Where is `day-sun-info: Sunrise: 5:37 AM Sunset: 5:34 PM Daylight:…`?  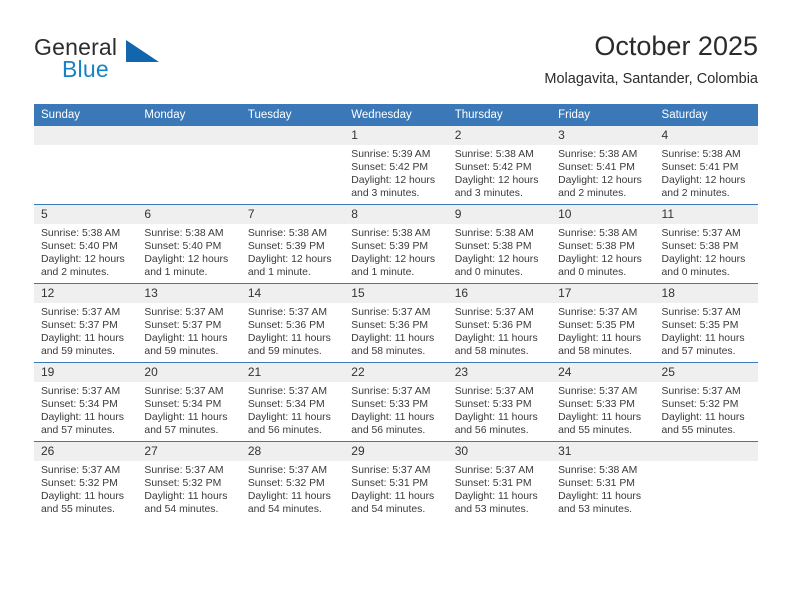 day-sun-info: Sunrise: 5:37 AM Sunset: 5:34 PM Daylight:… is located at coordinates (292, 409).